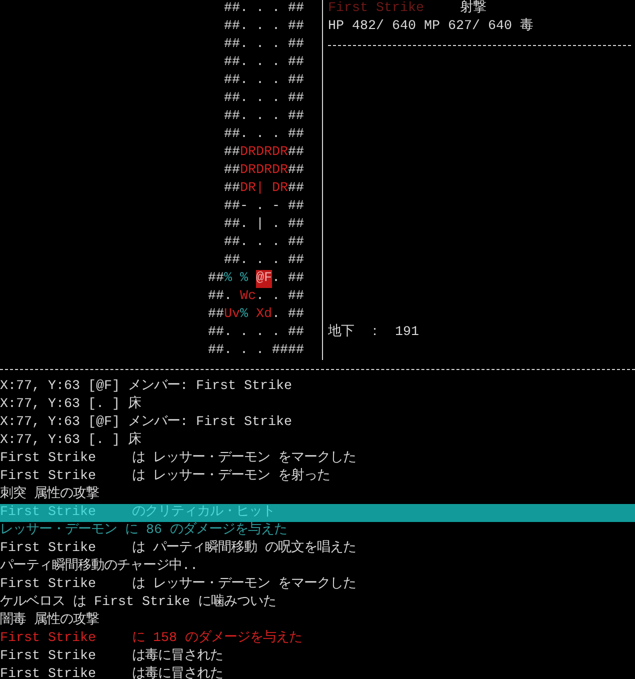 The height and width of the screenshot is (679, 635). What do you see at coordinates (178, 549) in the screenshot?
I see `log-line: First Strike は パーティ瞬間移動 の呪文を唱えた` at bounding box center [178, 549].